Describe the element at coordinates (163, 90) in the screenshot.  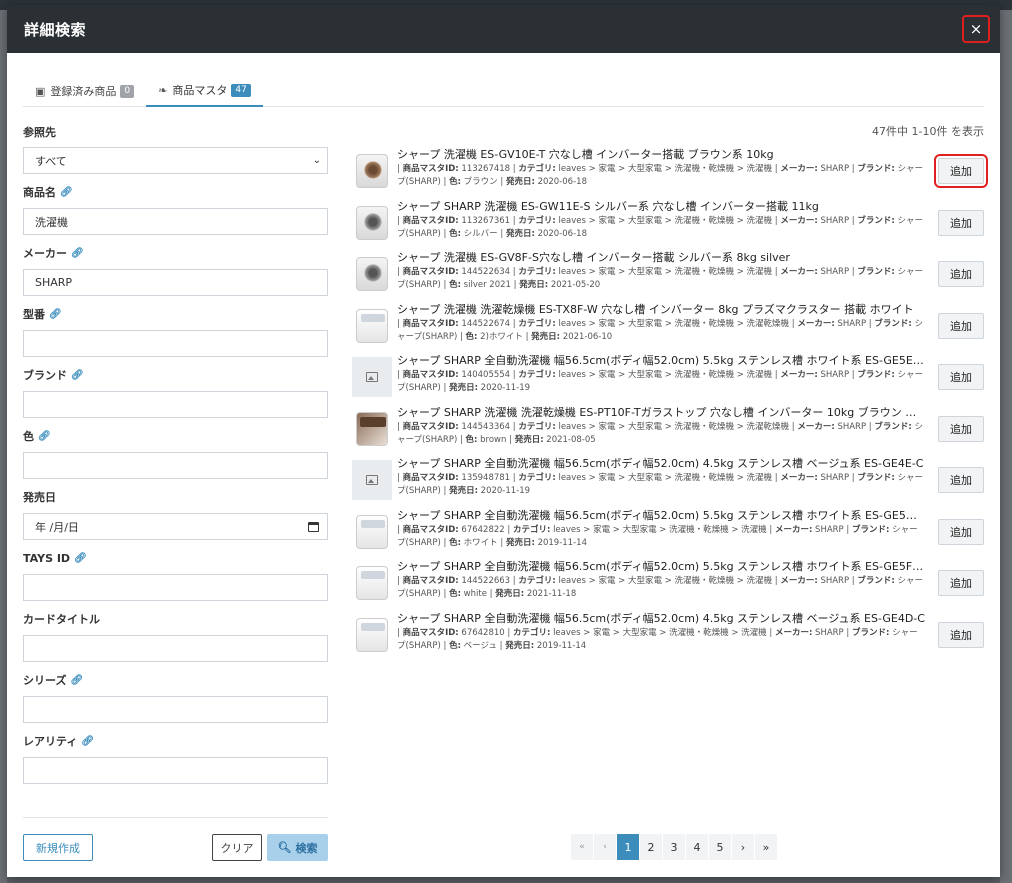
I see `leaf-icon: ❧` at that location.